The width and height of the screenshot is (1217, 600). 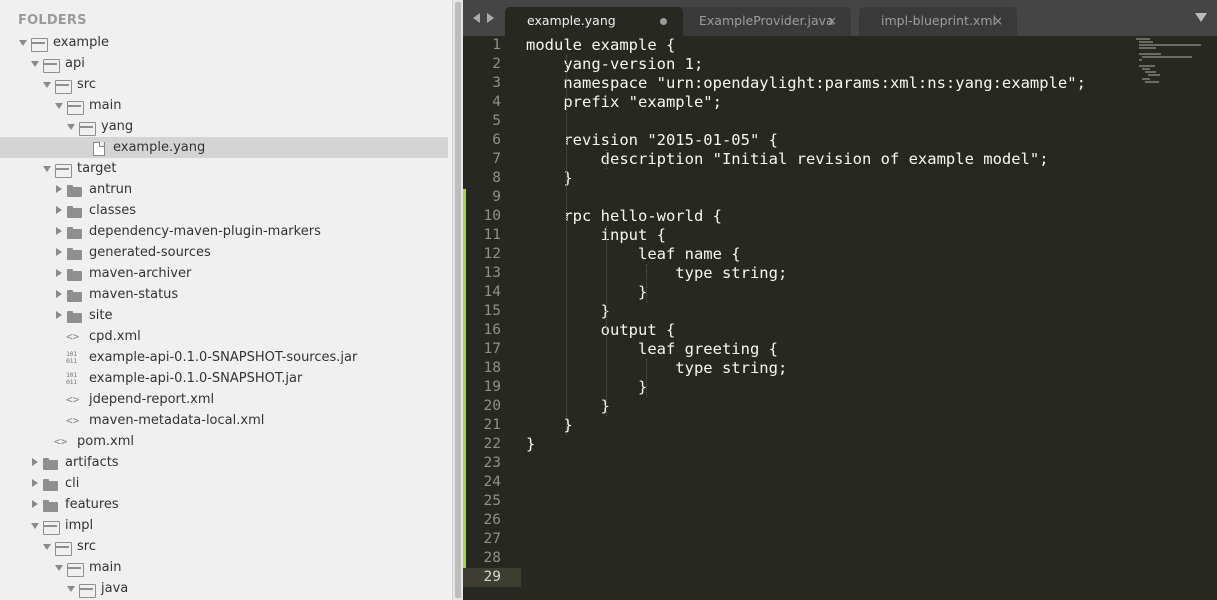 What do you see at coordinates (226, 504) in the screenshot?
I see `folder-item-features: features` at bounding box center [226, 504].